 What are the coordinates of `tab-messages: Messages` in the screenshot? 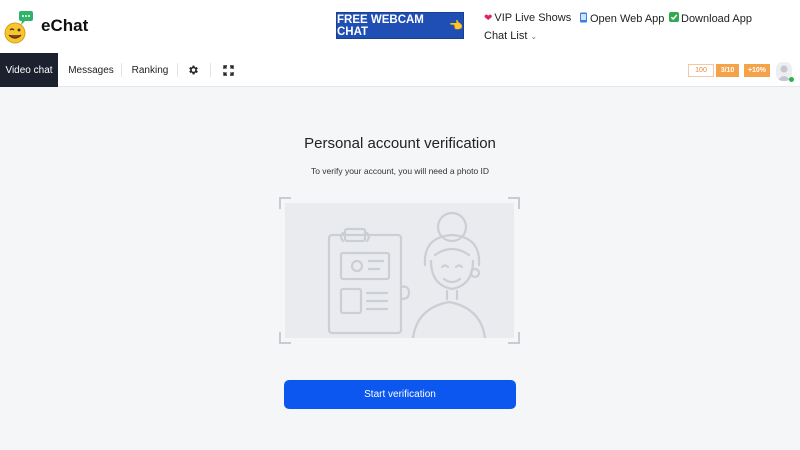 It's located at (91, 70).